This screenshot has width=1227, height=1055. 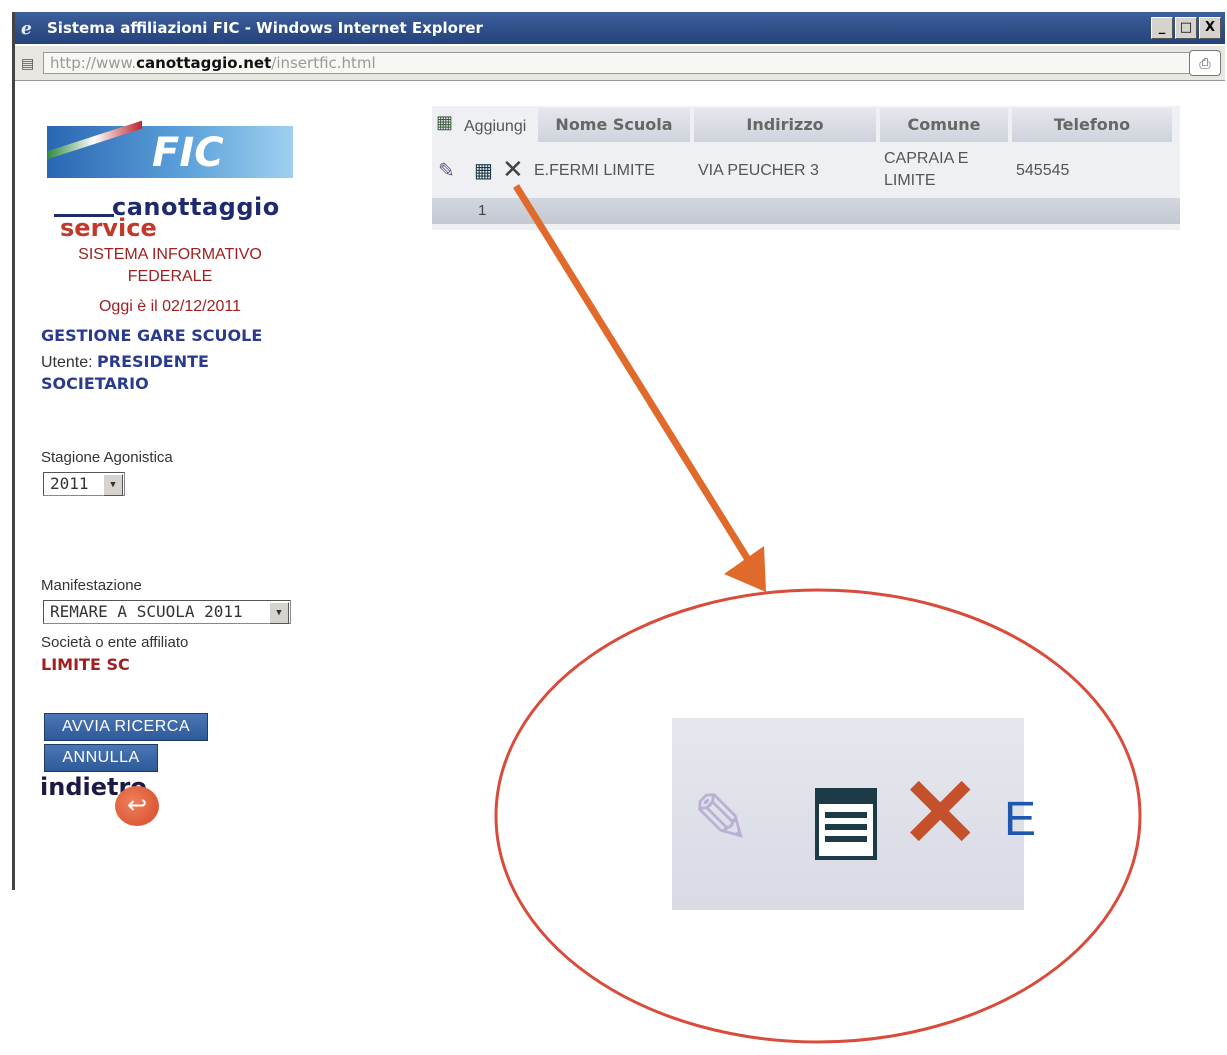 What do you see at coordinates (721, 819) in the screenshot?
I see `edit-pencil-icon: ✎` at bounding box center [721, 819].